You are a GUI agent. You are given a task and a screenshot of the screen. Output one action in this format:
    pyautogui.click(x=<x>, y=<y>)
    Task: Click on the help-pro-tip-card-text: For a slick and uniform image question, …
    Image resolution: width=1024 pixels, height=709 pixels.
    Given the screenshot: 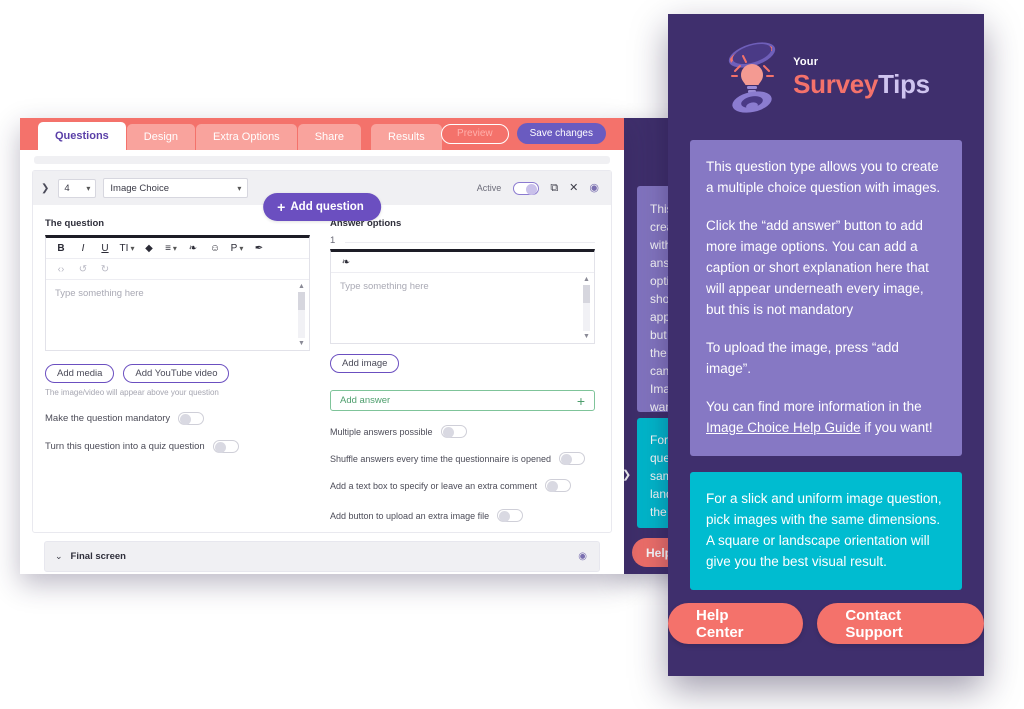 What is the action you would take?
    pyautogui.click(x=826, y=530)
    